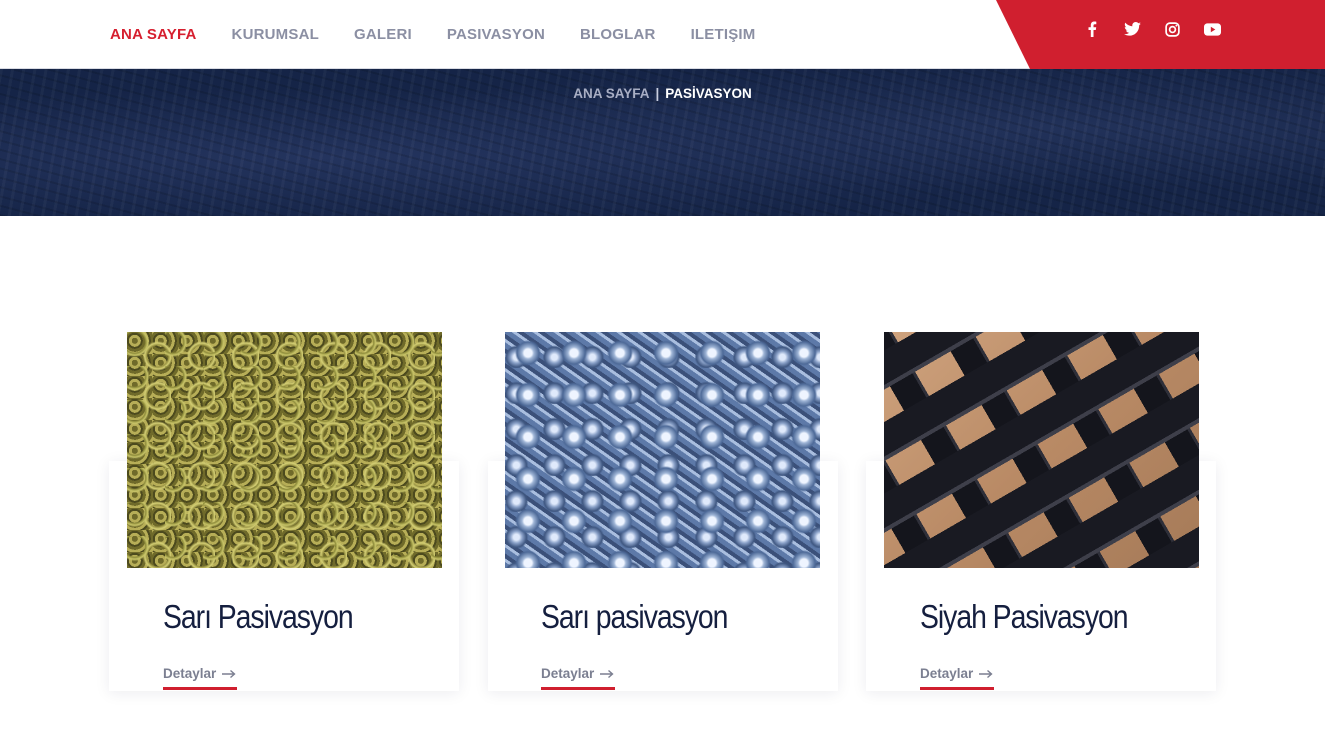 The width and height of the screenshot is (1325, 745). I want to click on card-title: Sarı pasivasyon, so click(634, 617).